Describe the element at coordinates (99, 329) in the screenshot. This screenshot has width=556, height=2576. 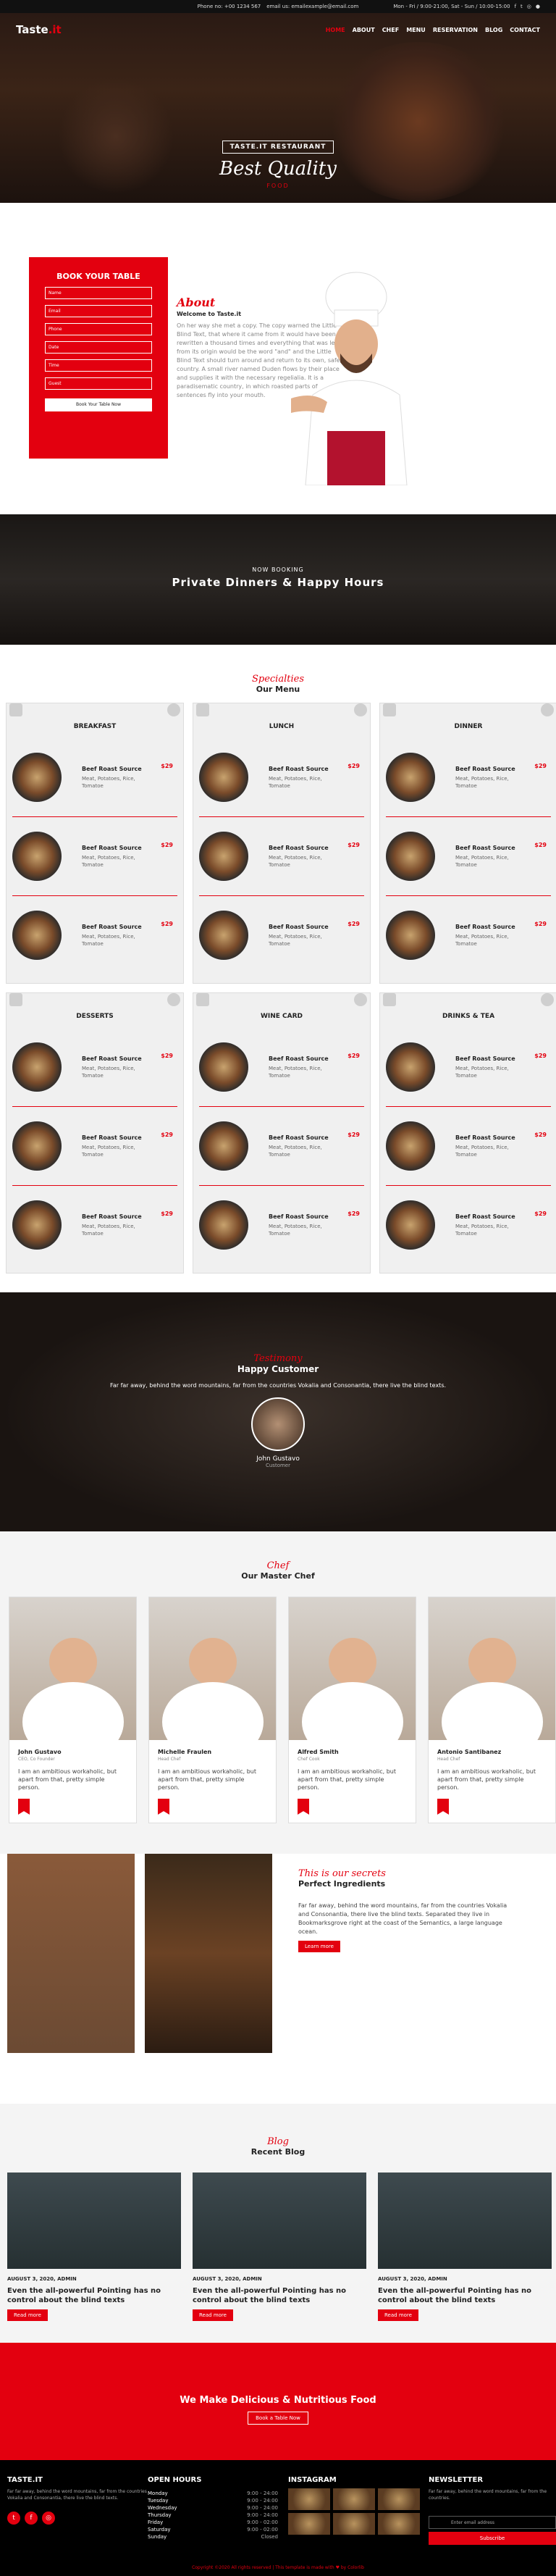
I see `phone-field: Phone` at that location.